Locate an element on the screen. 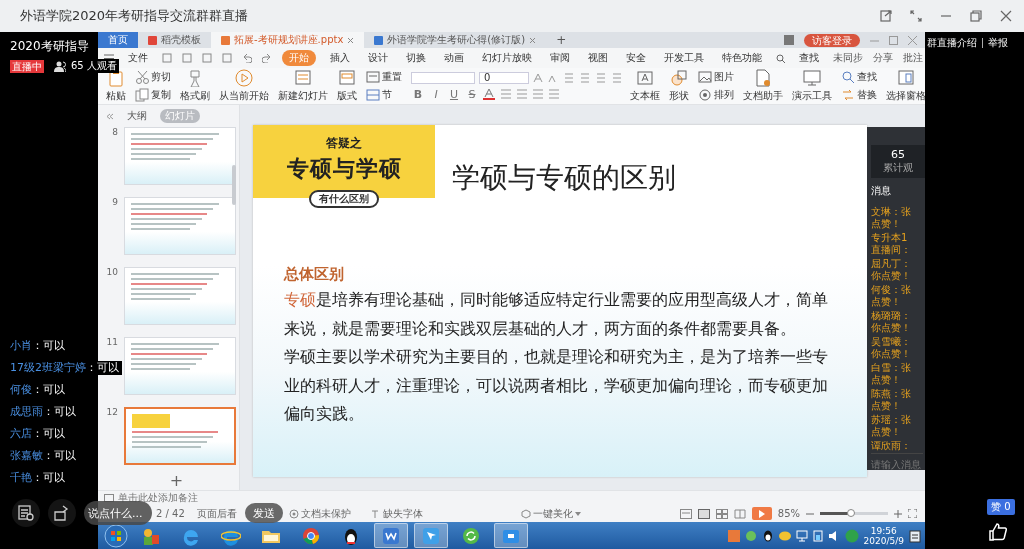 The height and width of the screenshot is (549, 1024). new-tab-button: + is located at coordinates (561, 40).